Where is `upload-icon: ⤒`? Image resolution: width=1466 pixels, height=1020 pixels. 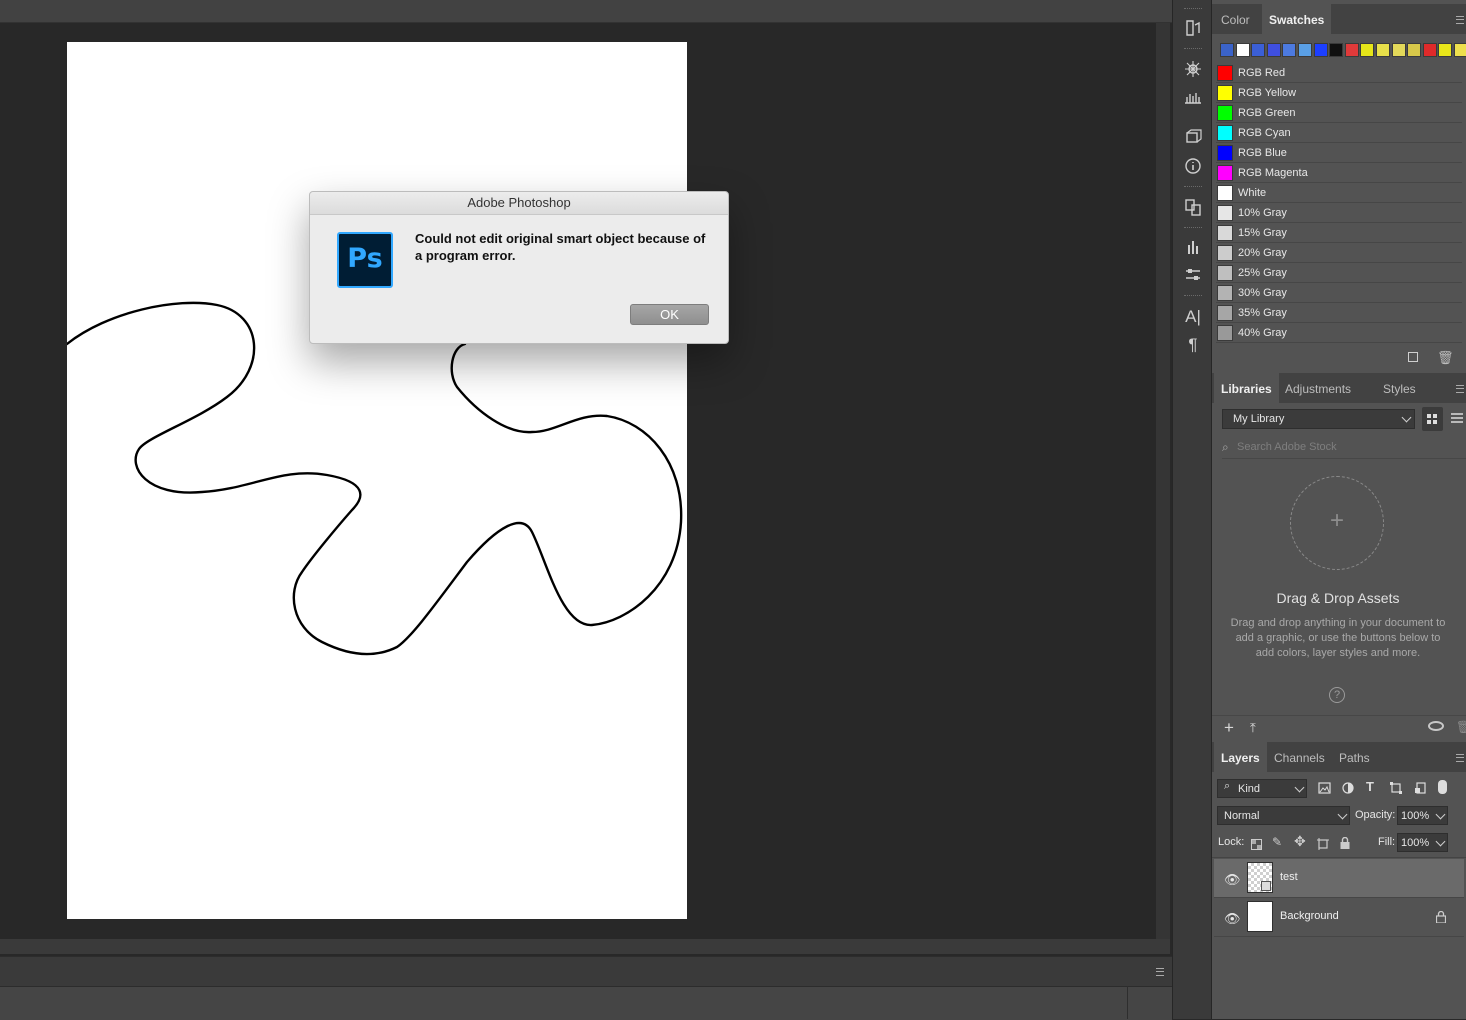 upload-icon: ⤒ is located at coordinates (1253, 728).